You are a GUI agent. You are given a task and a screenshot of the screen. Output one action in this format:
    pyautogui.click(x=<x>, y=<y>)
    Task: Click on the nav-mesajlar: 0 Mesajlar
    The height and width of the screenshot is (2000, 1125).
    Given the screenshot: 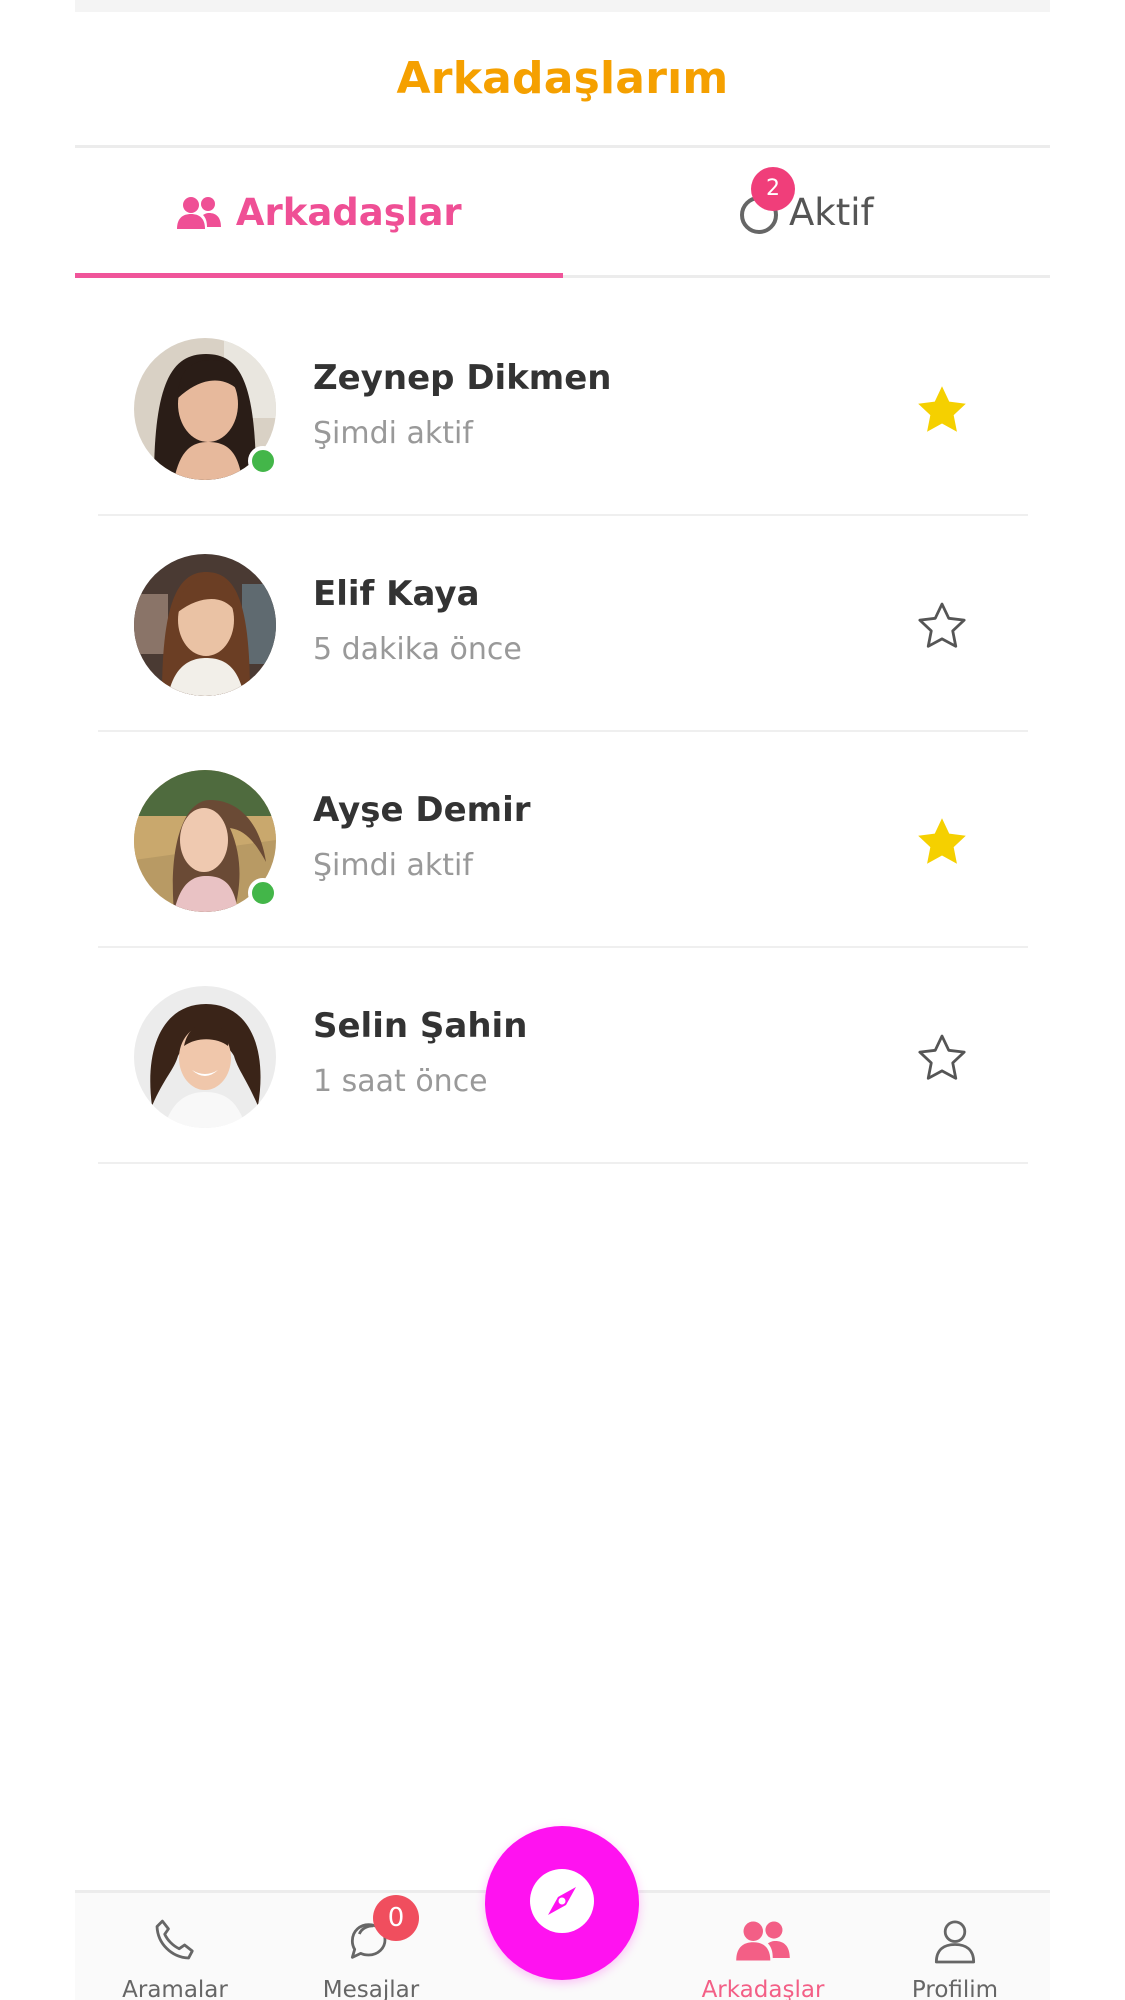 What is the action you would take?
    pyautogui.click(x=371, y=1947)
    